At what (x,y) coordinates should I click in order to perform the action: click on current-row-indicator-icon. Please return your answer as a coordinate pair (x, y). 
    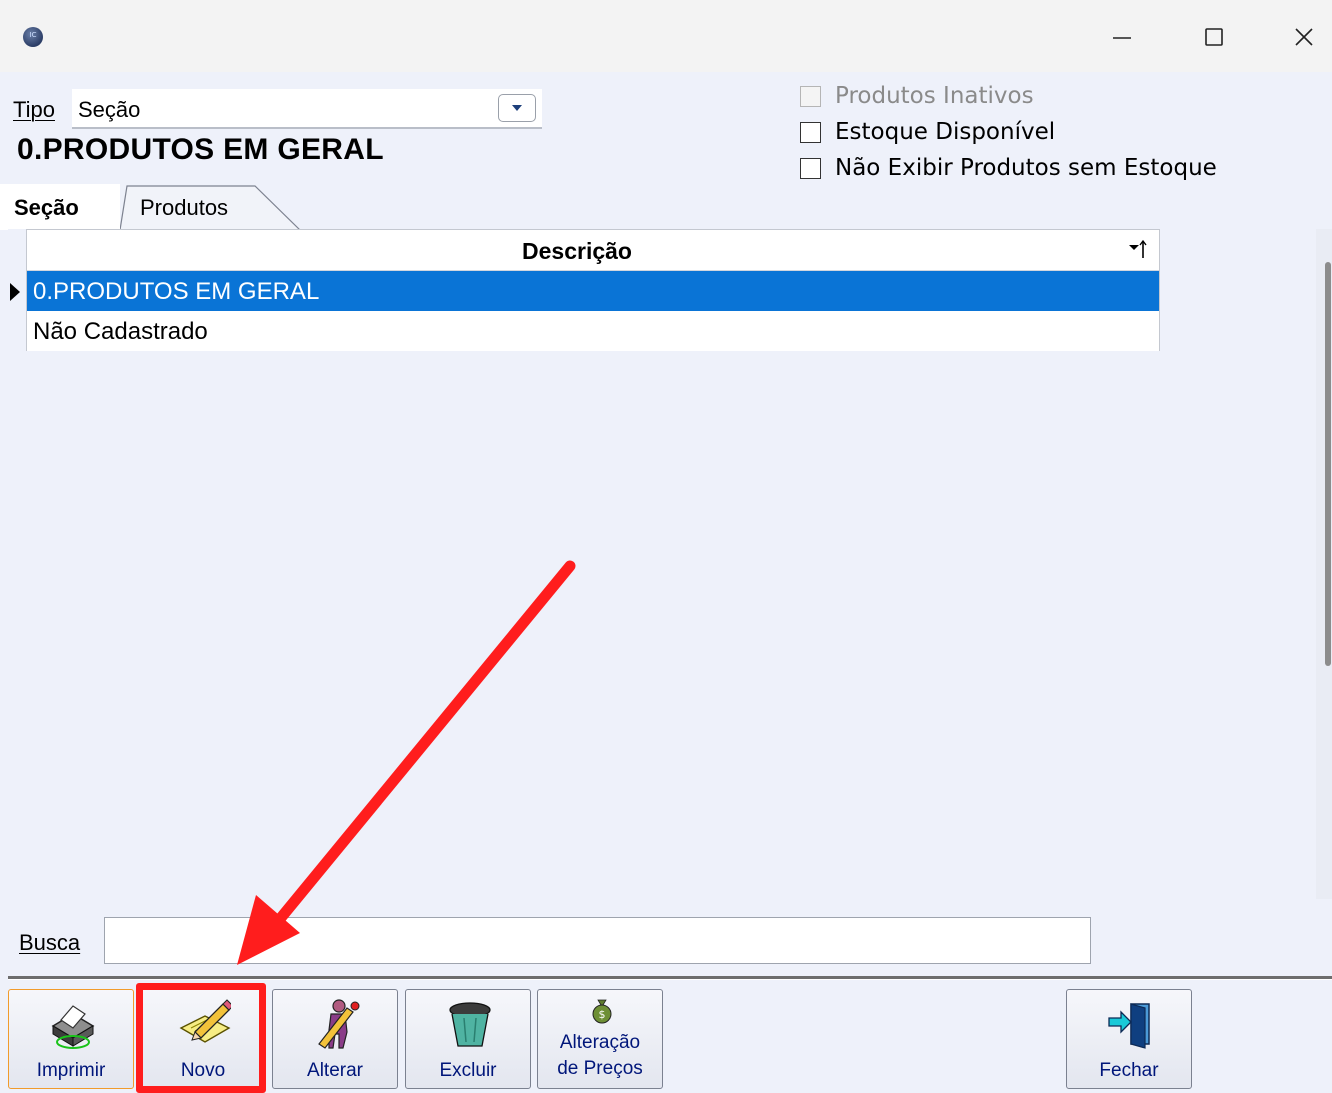
    Looking at the image, I should click on (15, 292).